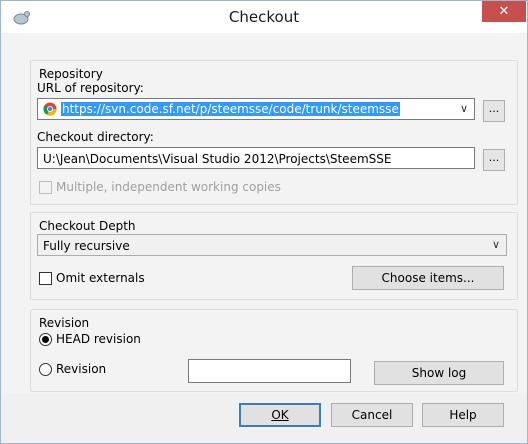  I want to click on show-log-button: Show log, so click(439, 373).